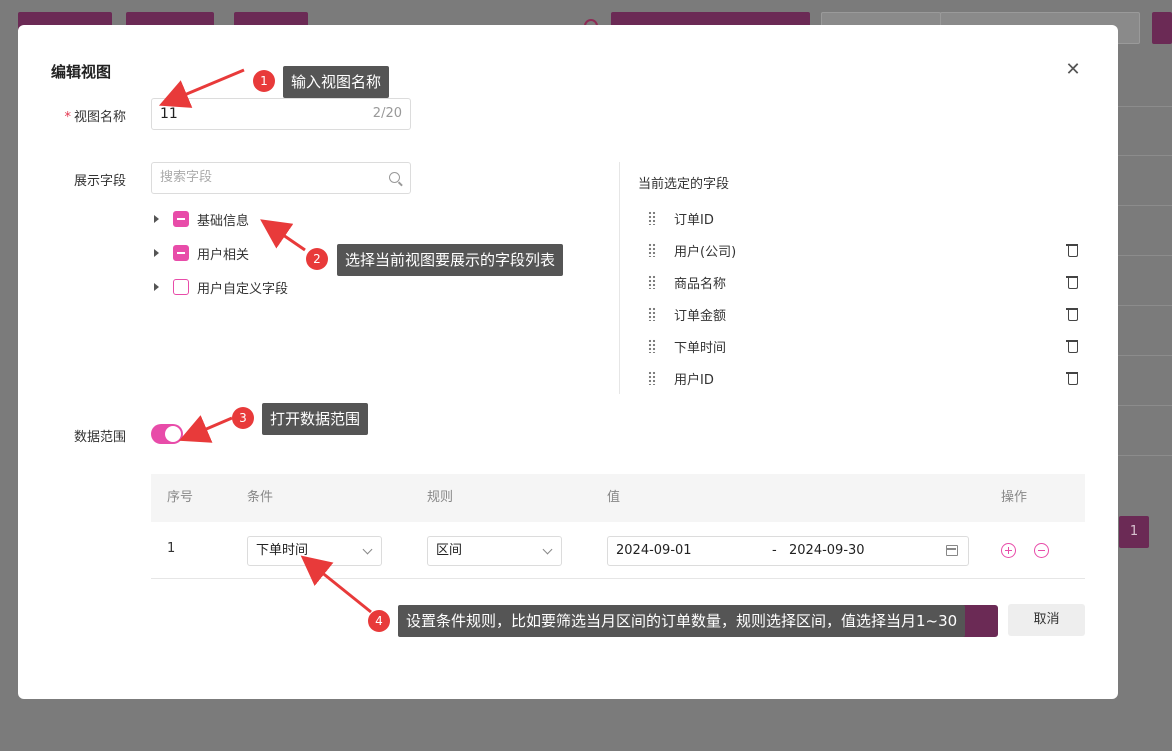 Image resolution: width=1172 pixels, height=751 pixels. Describe the element at coordinates (180, 497) in the screenshot. I see `column-header-index: 序号` at that location.